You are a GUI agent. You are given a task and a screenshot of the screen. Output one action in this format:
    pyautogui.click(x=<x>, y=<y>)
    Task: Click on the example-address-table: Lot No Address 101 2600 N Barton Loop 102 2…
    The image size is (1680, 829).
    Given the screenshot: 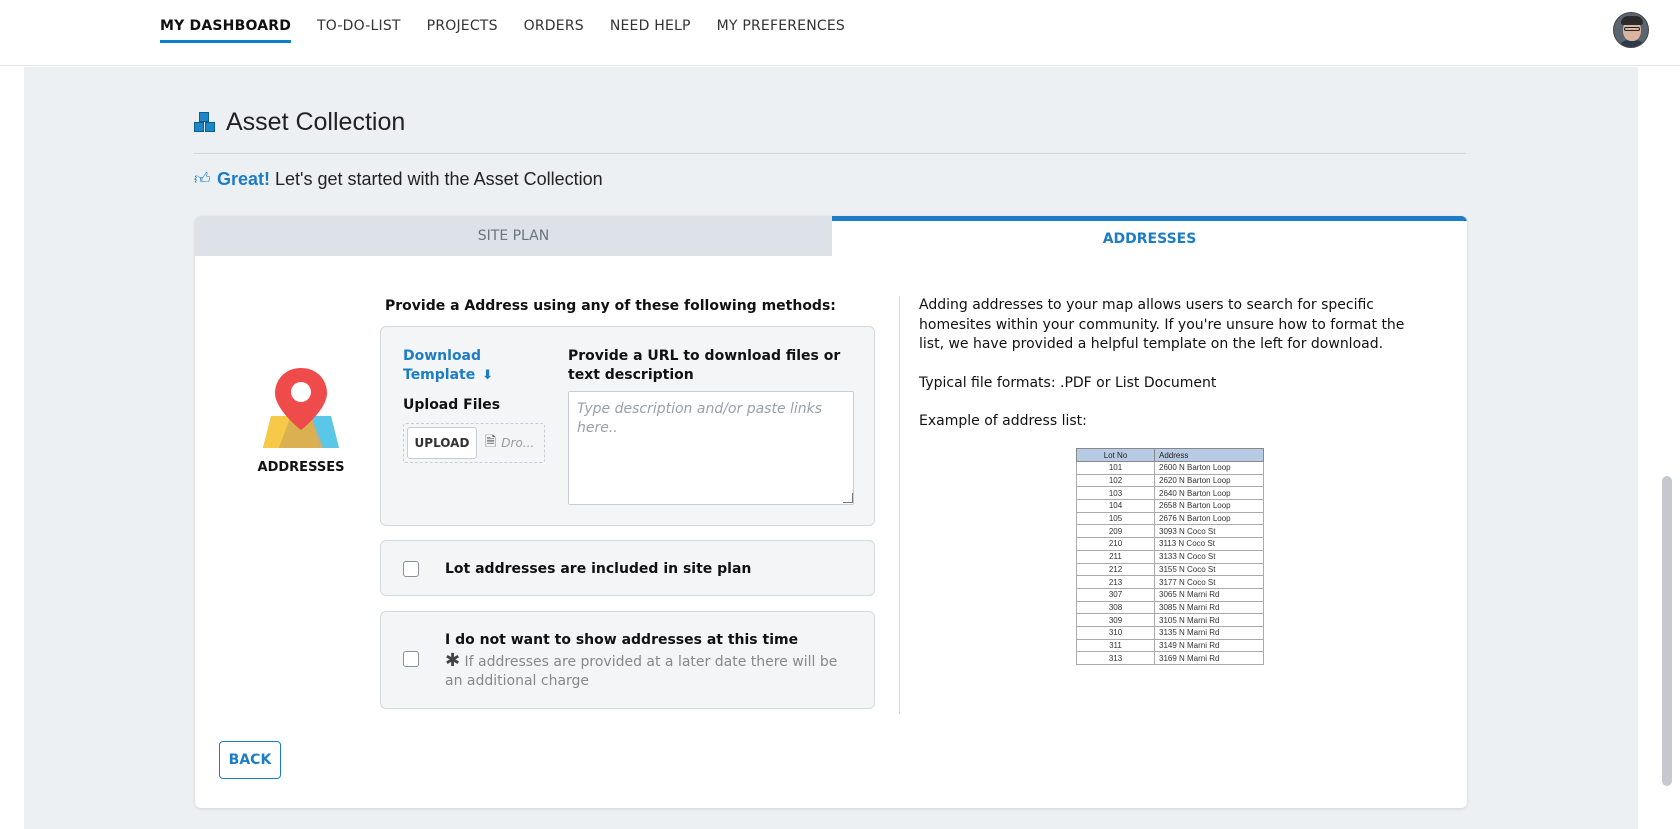 What is the action you would take?
    pyautogui.click(x=1170, y=556)
    